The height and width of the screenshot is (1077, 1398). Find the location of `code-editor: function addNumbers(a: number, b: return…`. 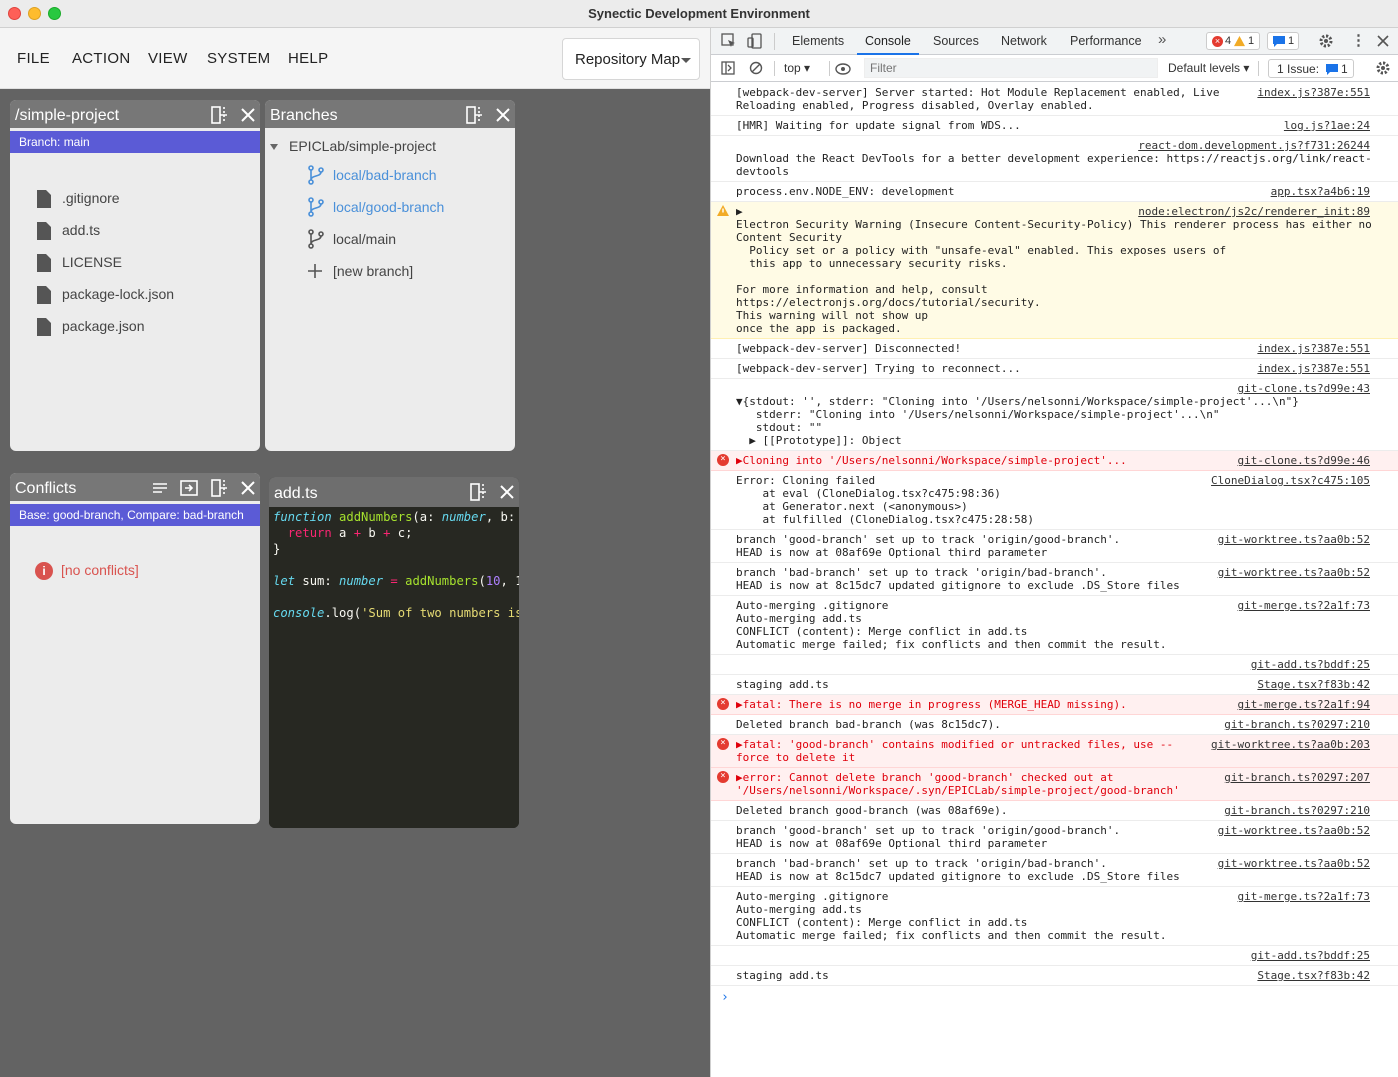

code-editor: function addNumbers(a: number, b: return… is located at coordinates (394, 667).